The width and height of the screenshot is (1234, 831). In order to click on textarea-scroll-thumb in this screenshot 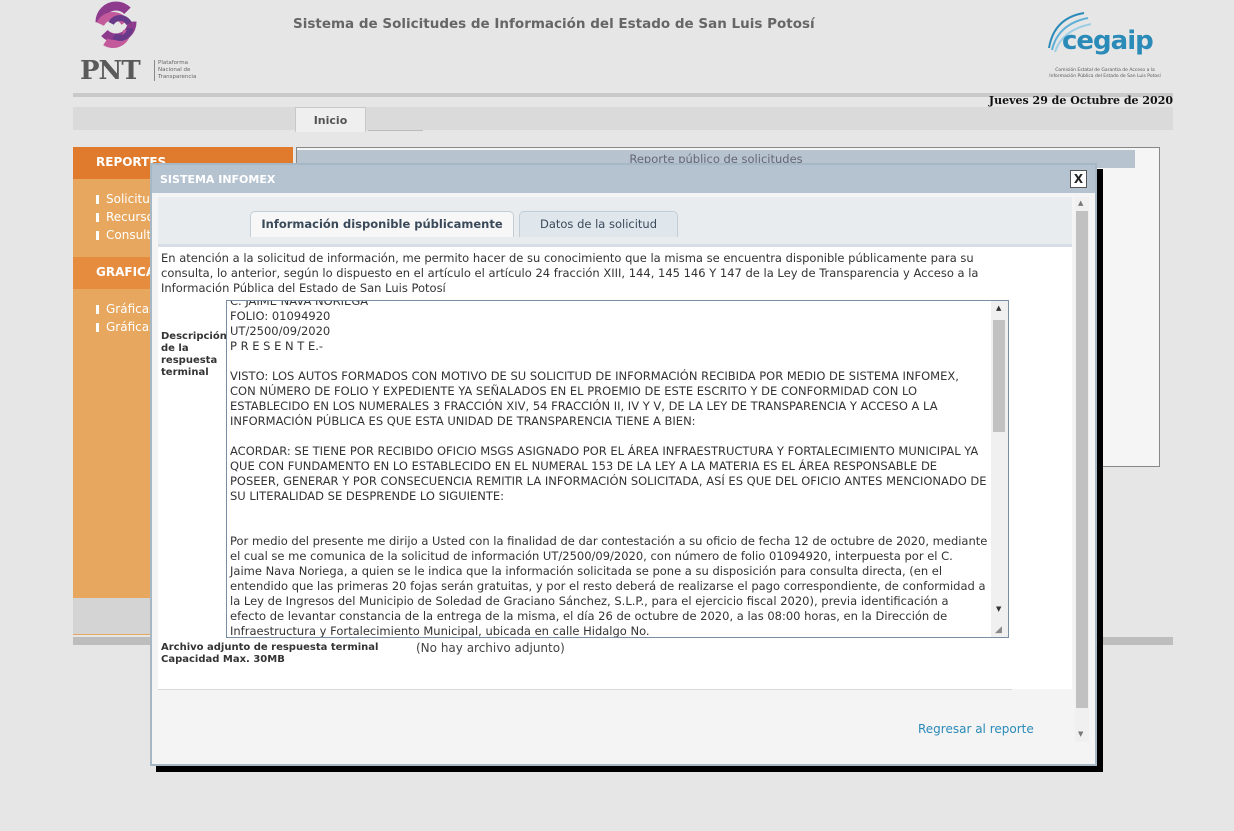, I will do `click(999, 376)`.